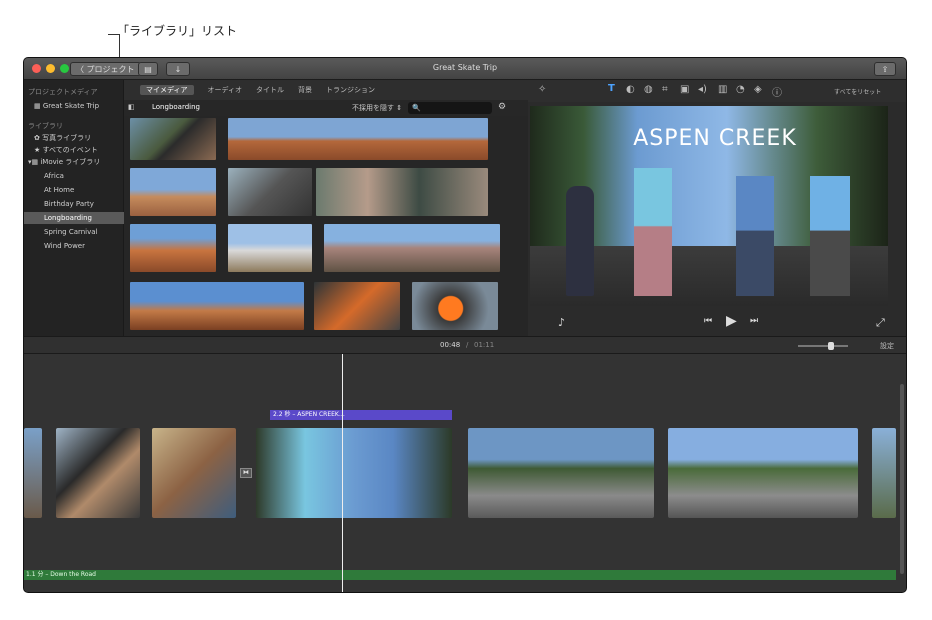 This screenshot has height=620, width=932. What do you see at coordinates (74, 204) in the screenshot?
I see `sidebar-item-birthday-party: Birthday Party` at bounding box center [74, 204].